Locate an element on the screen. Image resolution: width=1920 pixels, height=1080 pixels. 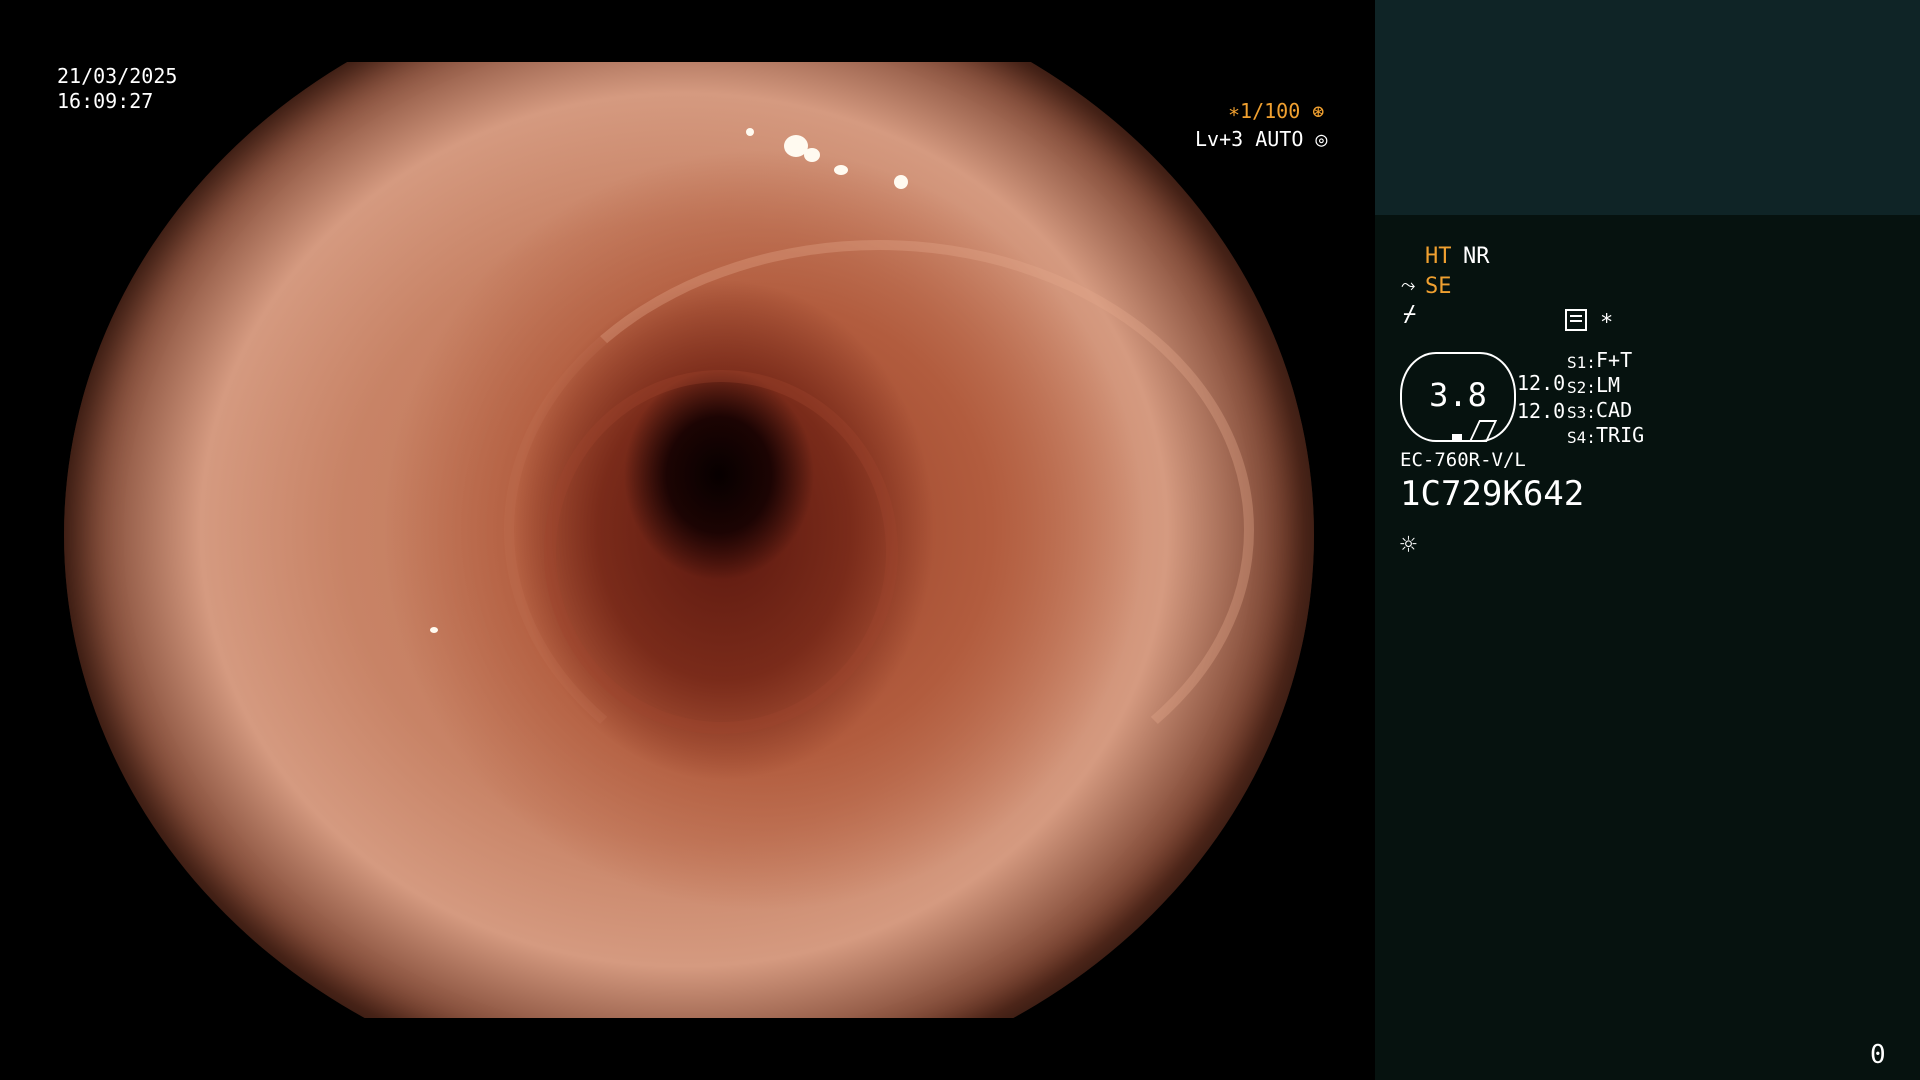
switch-key: S4: is located at coordinates (1581, 437).